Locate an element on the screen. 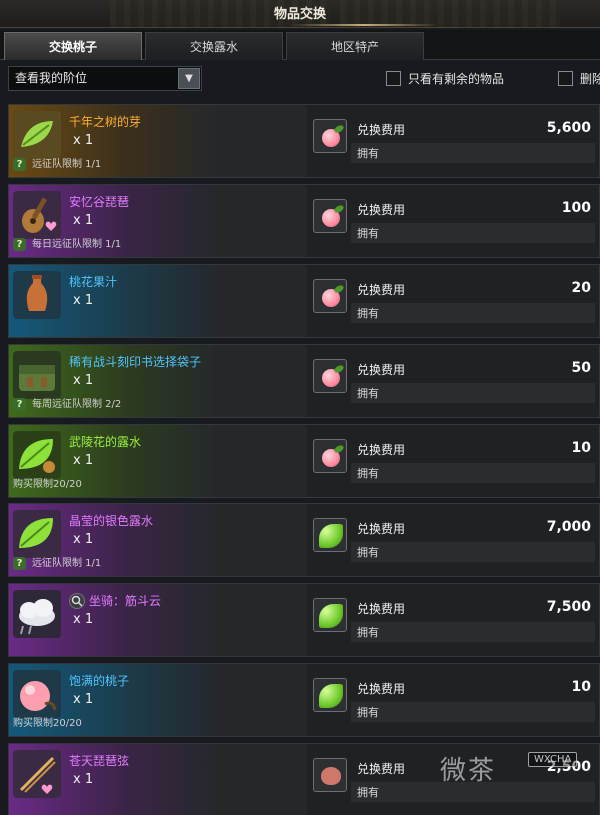 This screenshot has width=600, height=815. chevron-down-icon: ▼ is located at coordinates (189, 78).